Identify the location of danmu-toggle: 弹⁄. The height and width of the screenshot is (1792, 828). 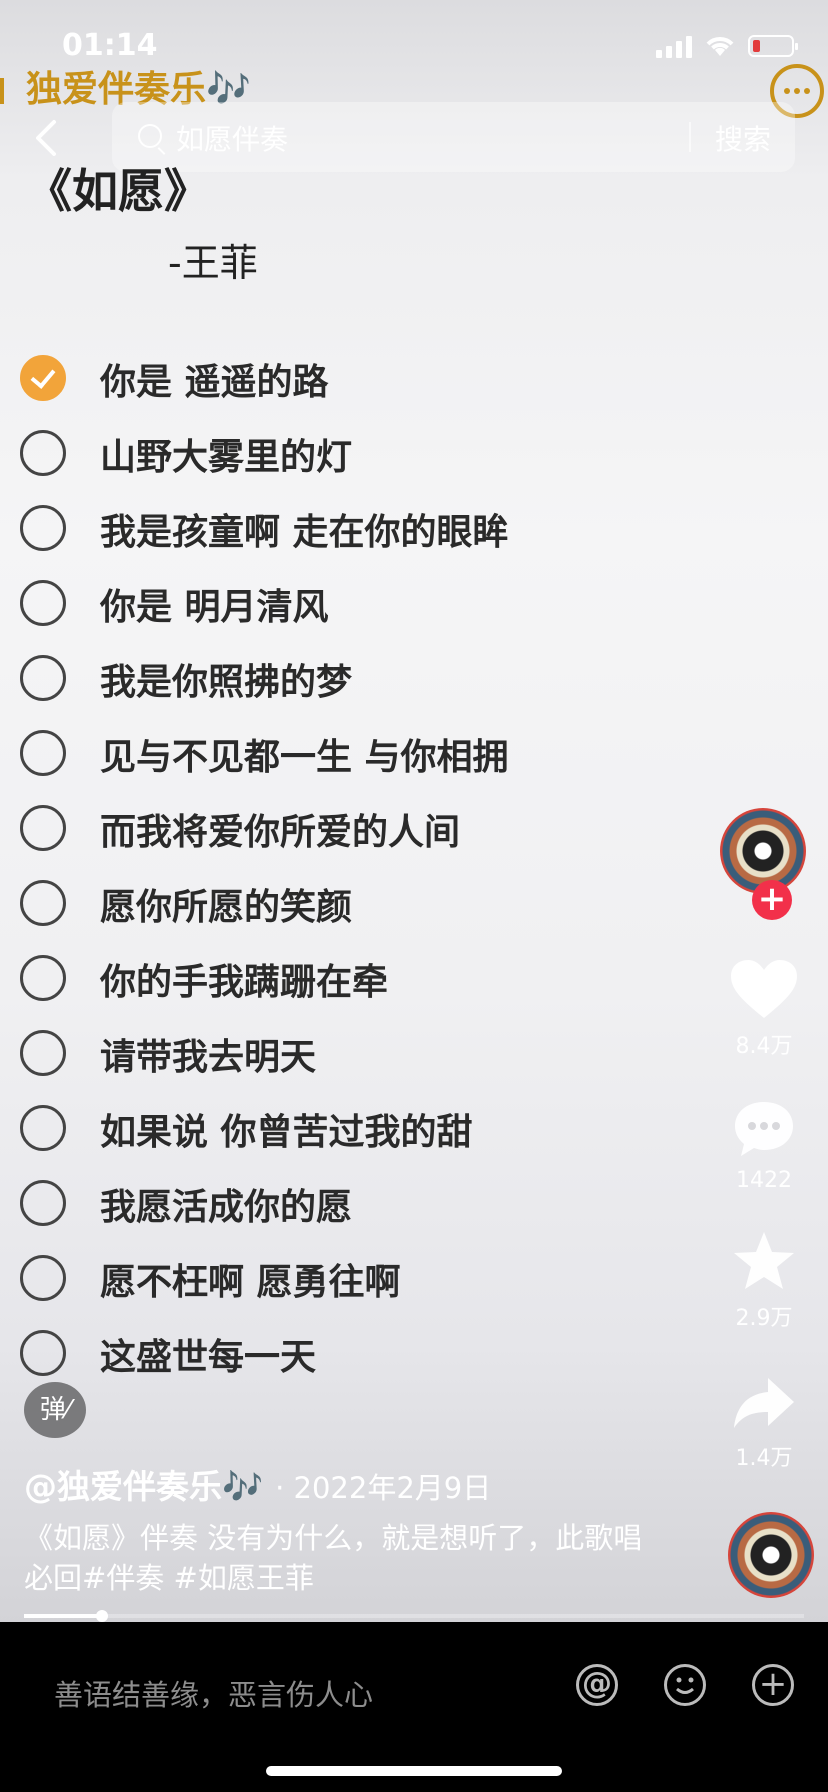
(55, 1410).